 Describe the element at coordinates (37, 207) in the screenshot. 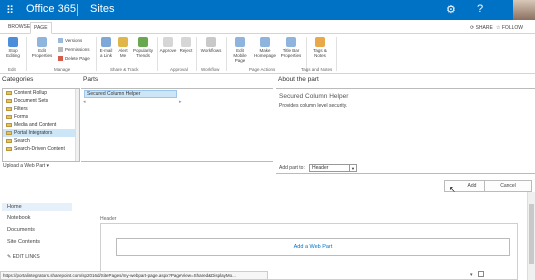

I see `nav-item-home: Home` at that location.